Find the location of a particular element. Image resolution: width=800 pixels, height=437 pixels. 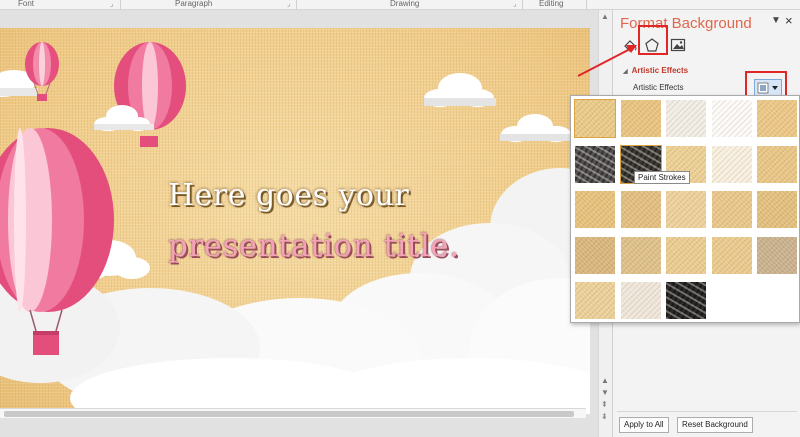

artistic-effects-section-header: ◢ Artistic Effects is located at coordinates (655, 70).